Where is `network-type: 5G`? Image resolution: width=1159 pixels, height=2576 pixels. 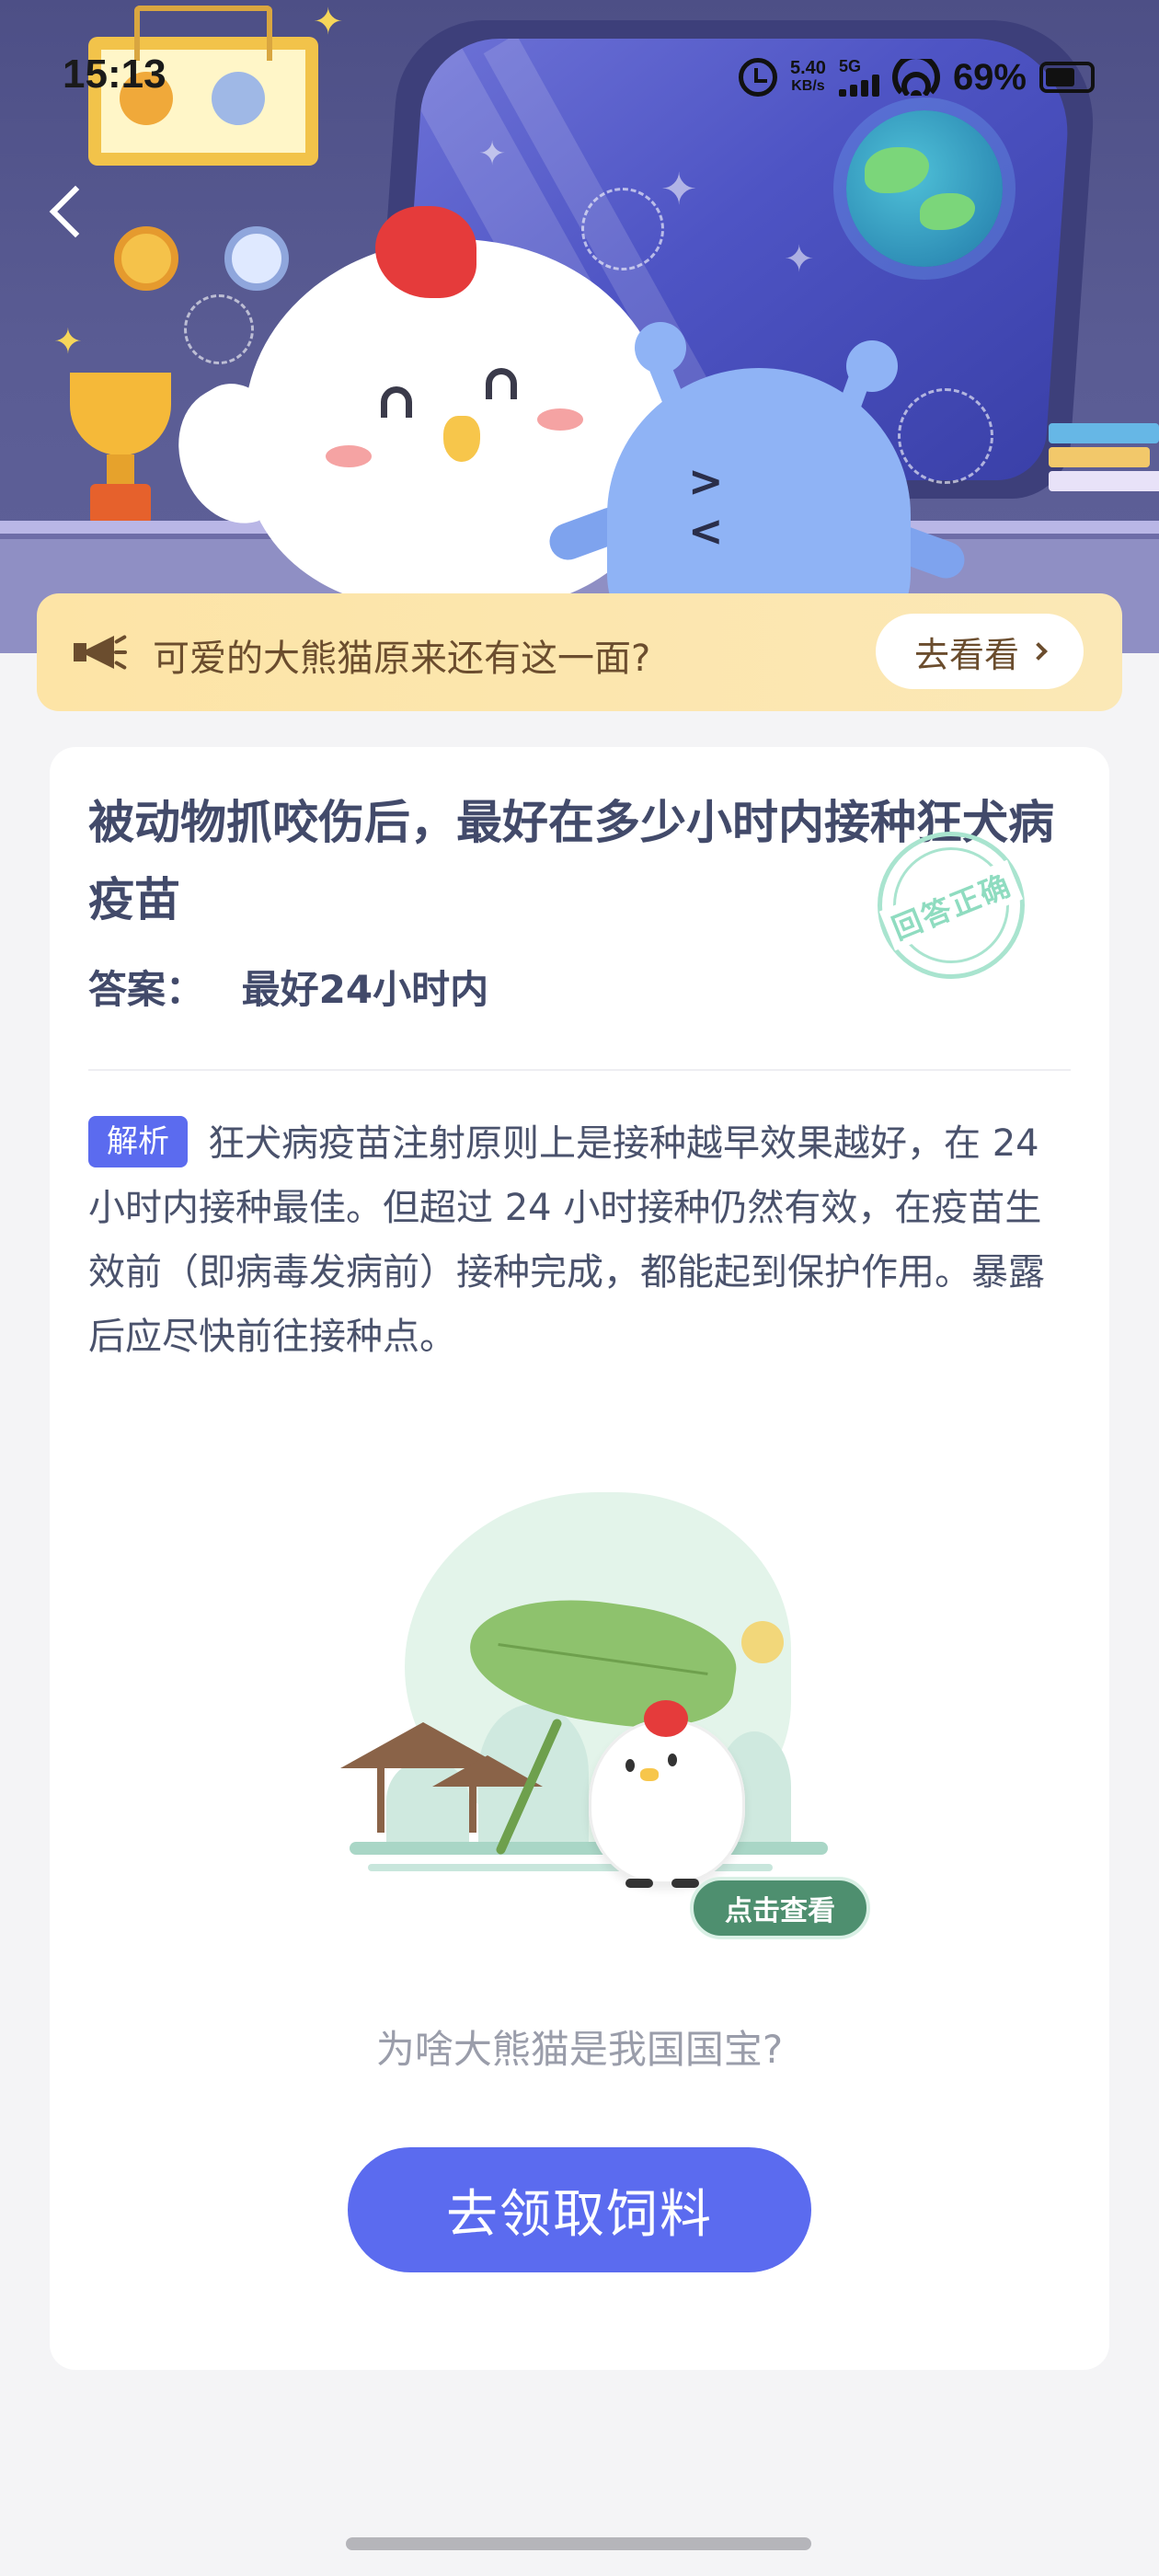
network-type: 5G is located at coordinates (849, 66).